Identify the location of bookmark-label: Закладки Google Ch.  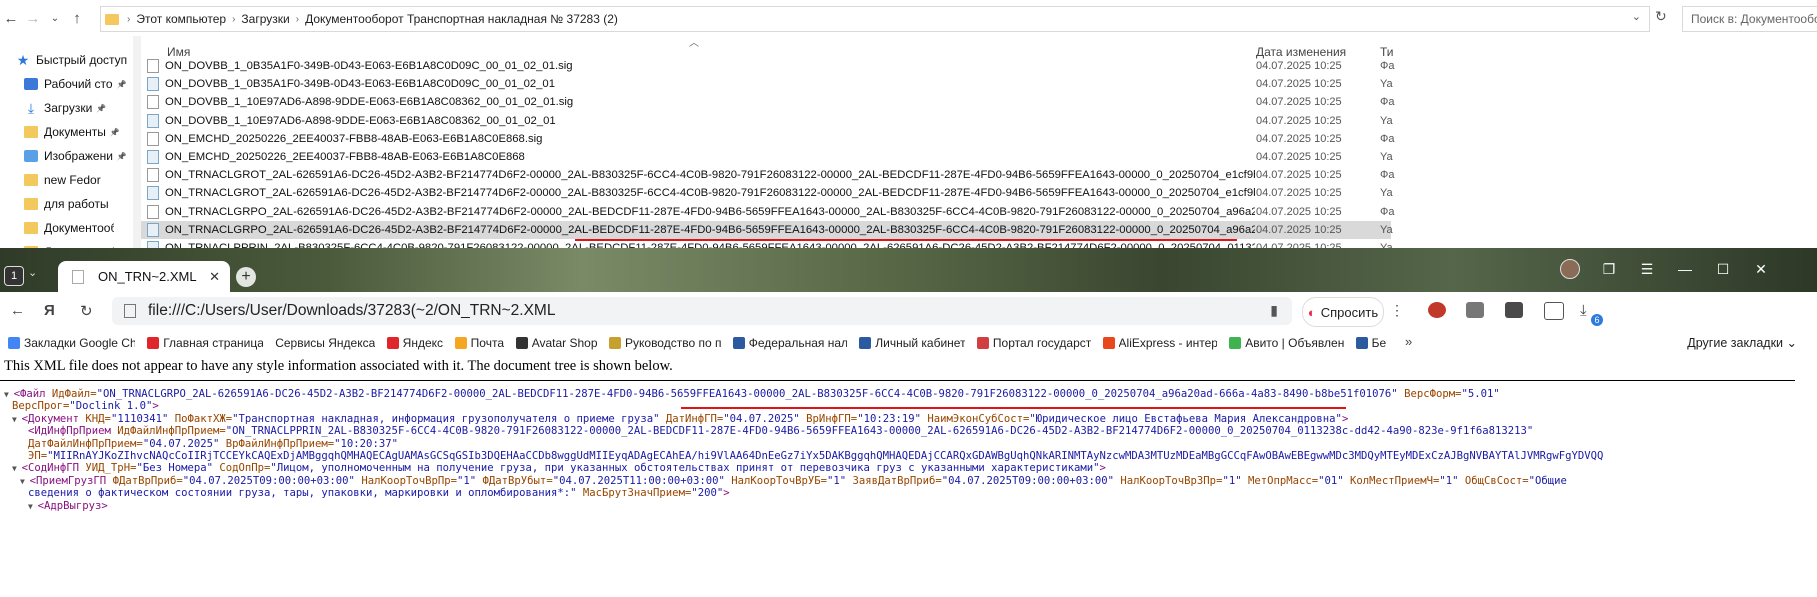
(80, 343).